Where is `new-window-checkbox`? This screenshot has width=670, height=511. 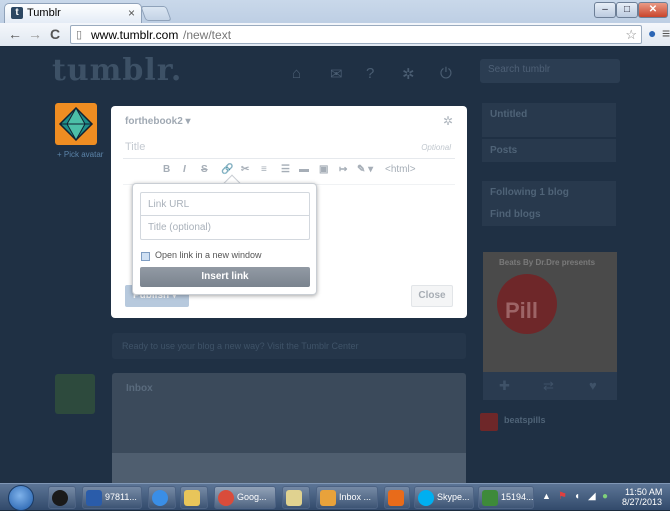 new-window-checkbox is located at coordinates (145, 256).